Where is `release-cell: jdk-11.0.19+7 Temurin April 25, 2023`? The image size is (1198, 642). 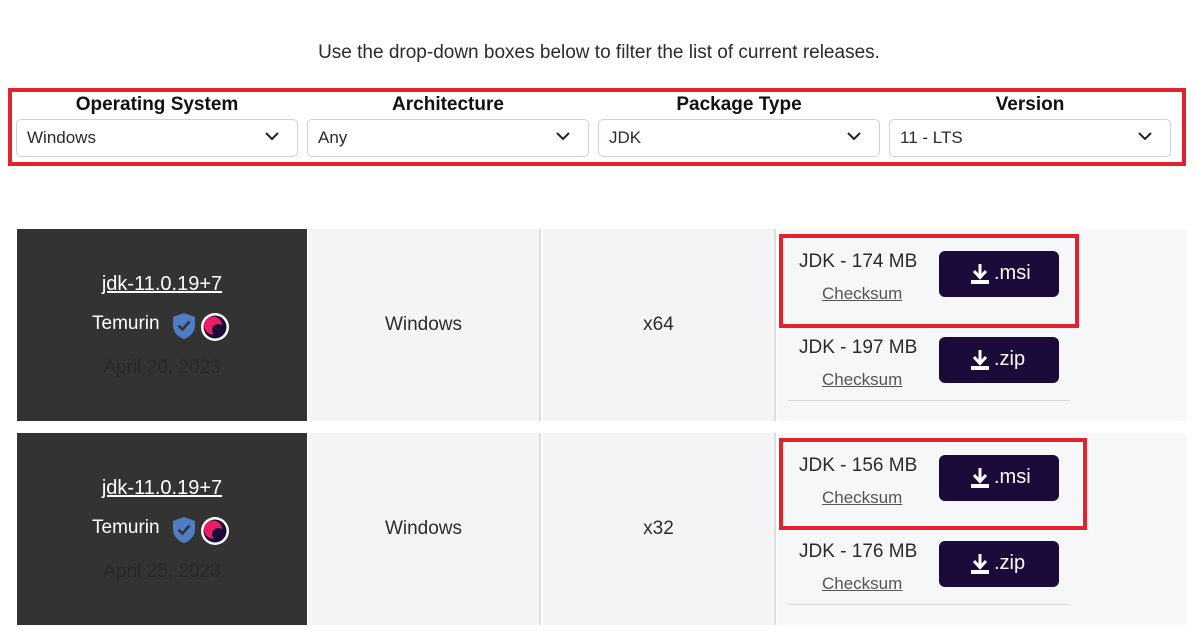
release-cell: jdk-11.0.19+7 Temurin April 25, 2023 is located at coordinates (162, 529).